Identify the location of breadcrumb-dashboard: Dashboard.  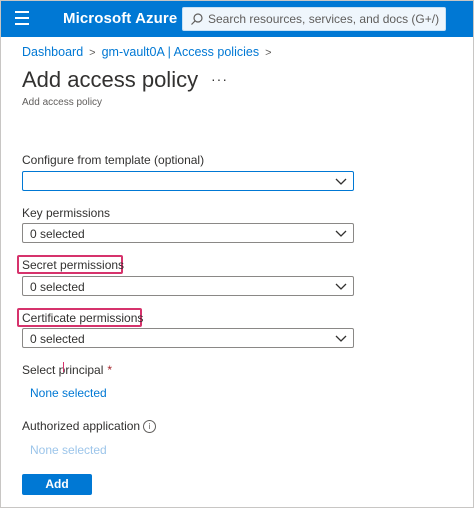
(52, 52).